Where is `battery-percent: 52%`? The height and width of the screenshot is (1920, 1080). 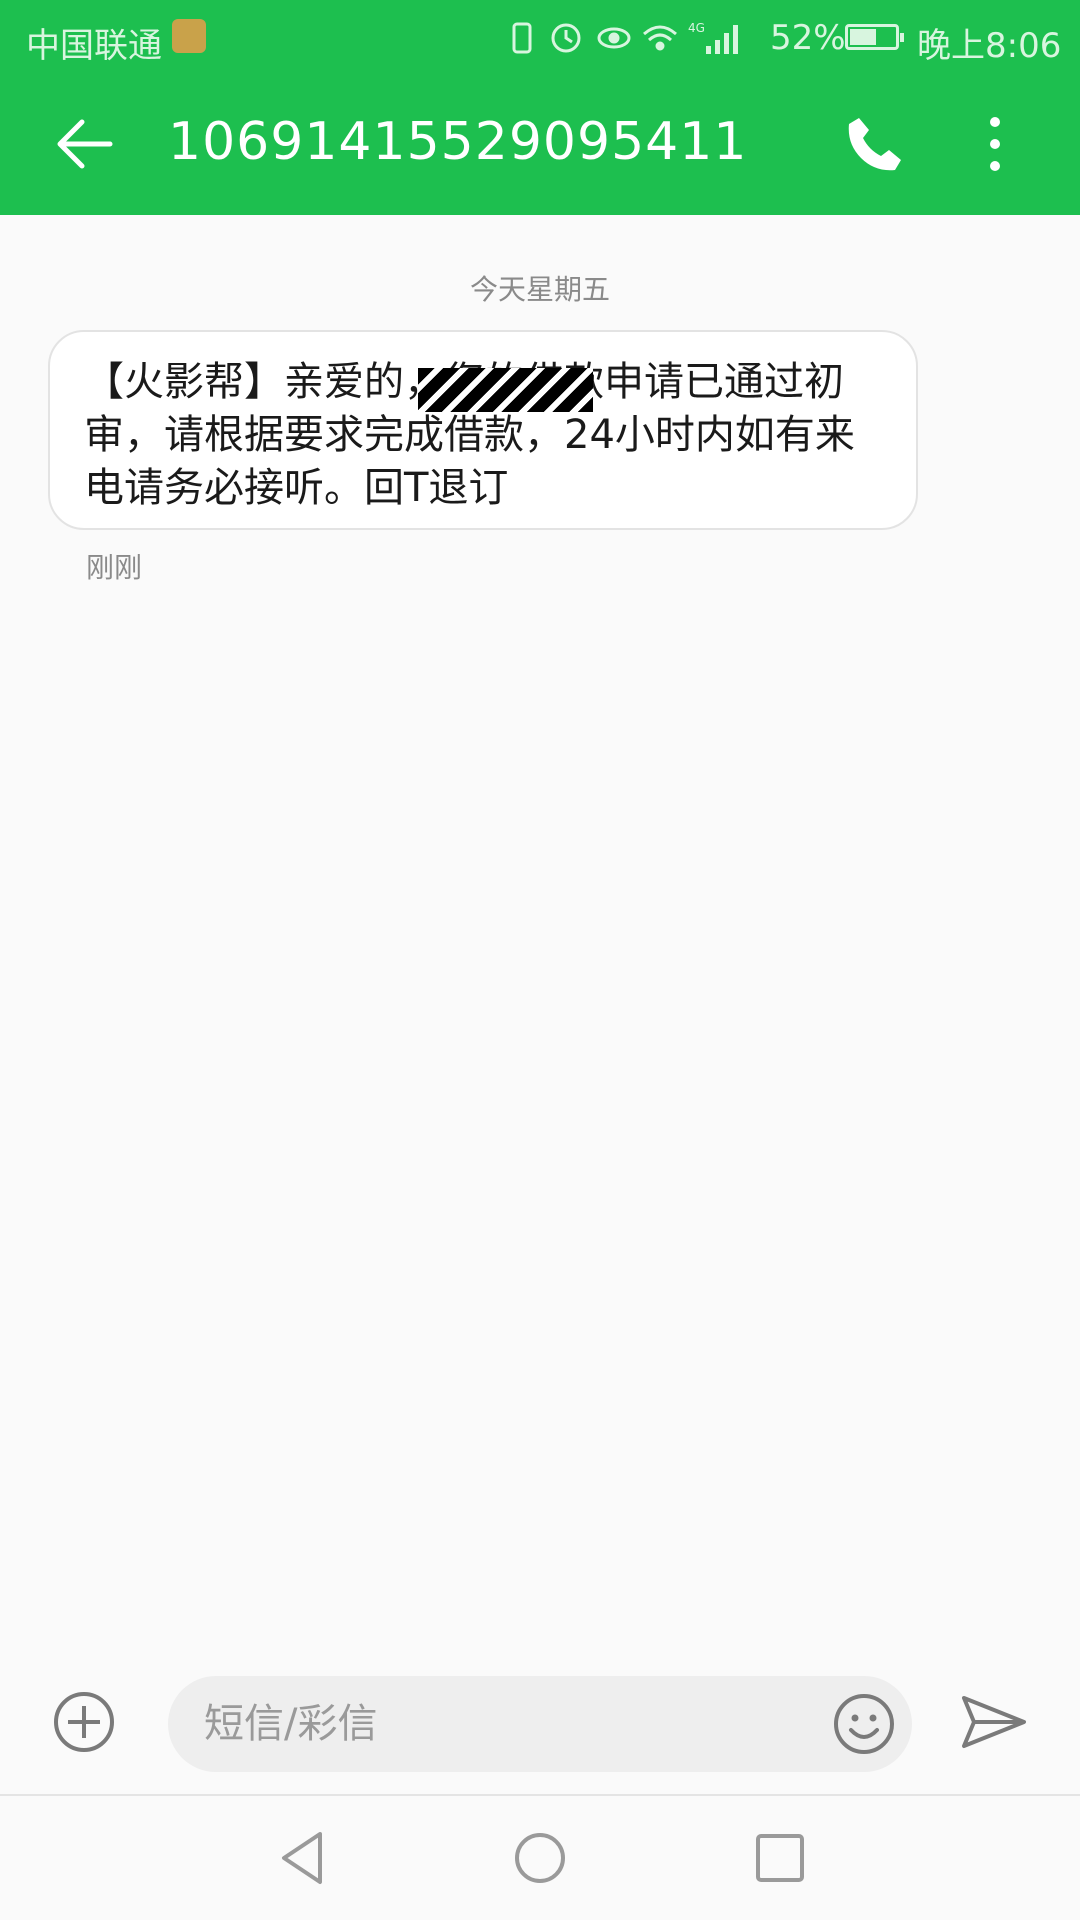 battery-percent: 52% is located at coordinates (808, 38).